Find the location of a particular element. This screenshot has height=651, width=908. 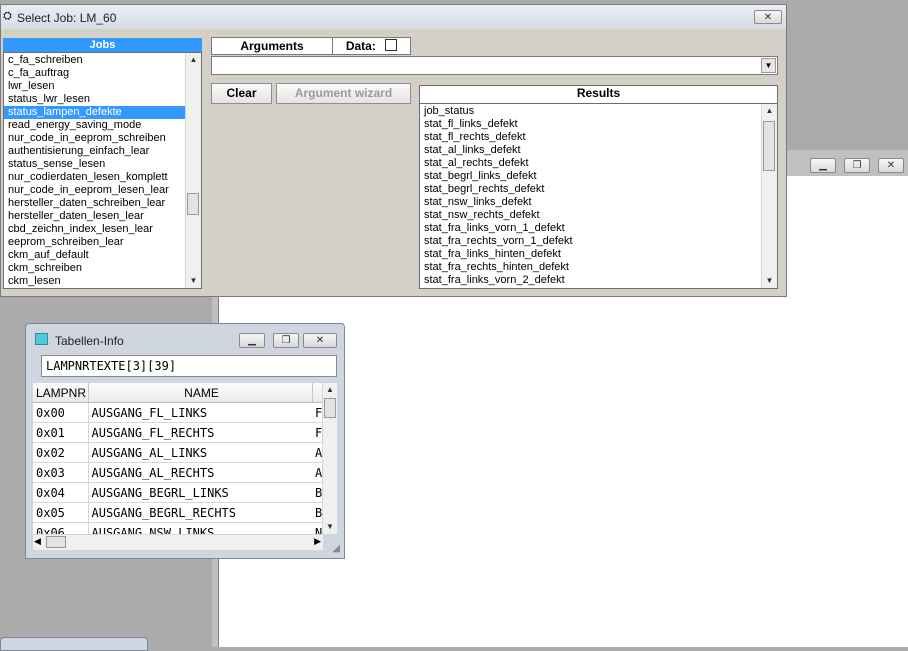

table-row: 0x03 AUSGANG_AL_RECHTS A is located at coordinates (178, 472).